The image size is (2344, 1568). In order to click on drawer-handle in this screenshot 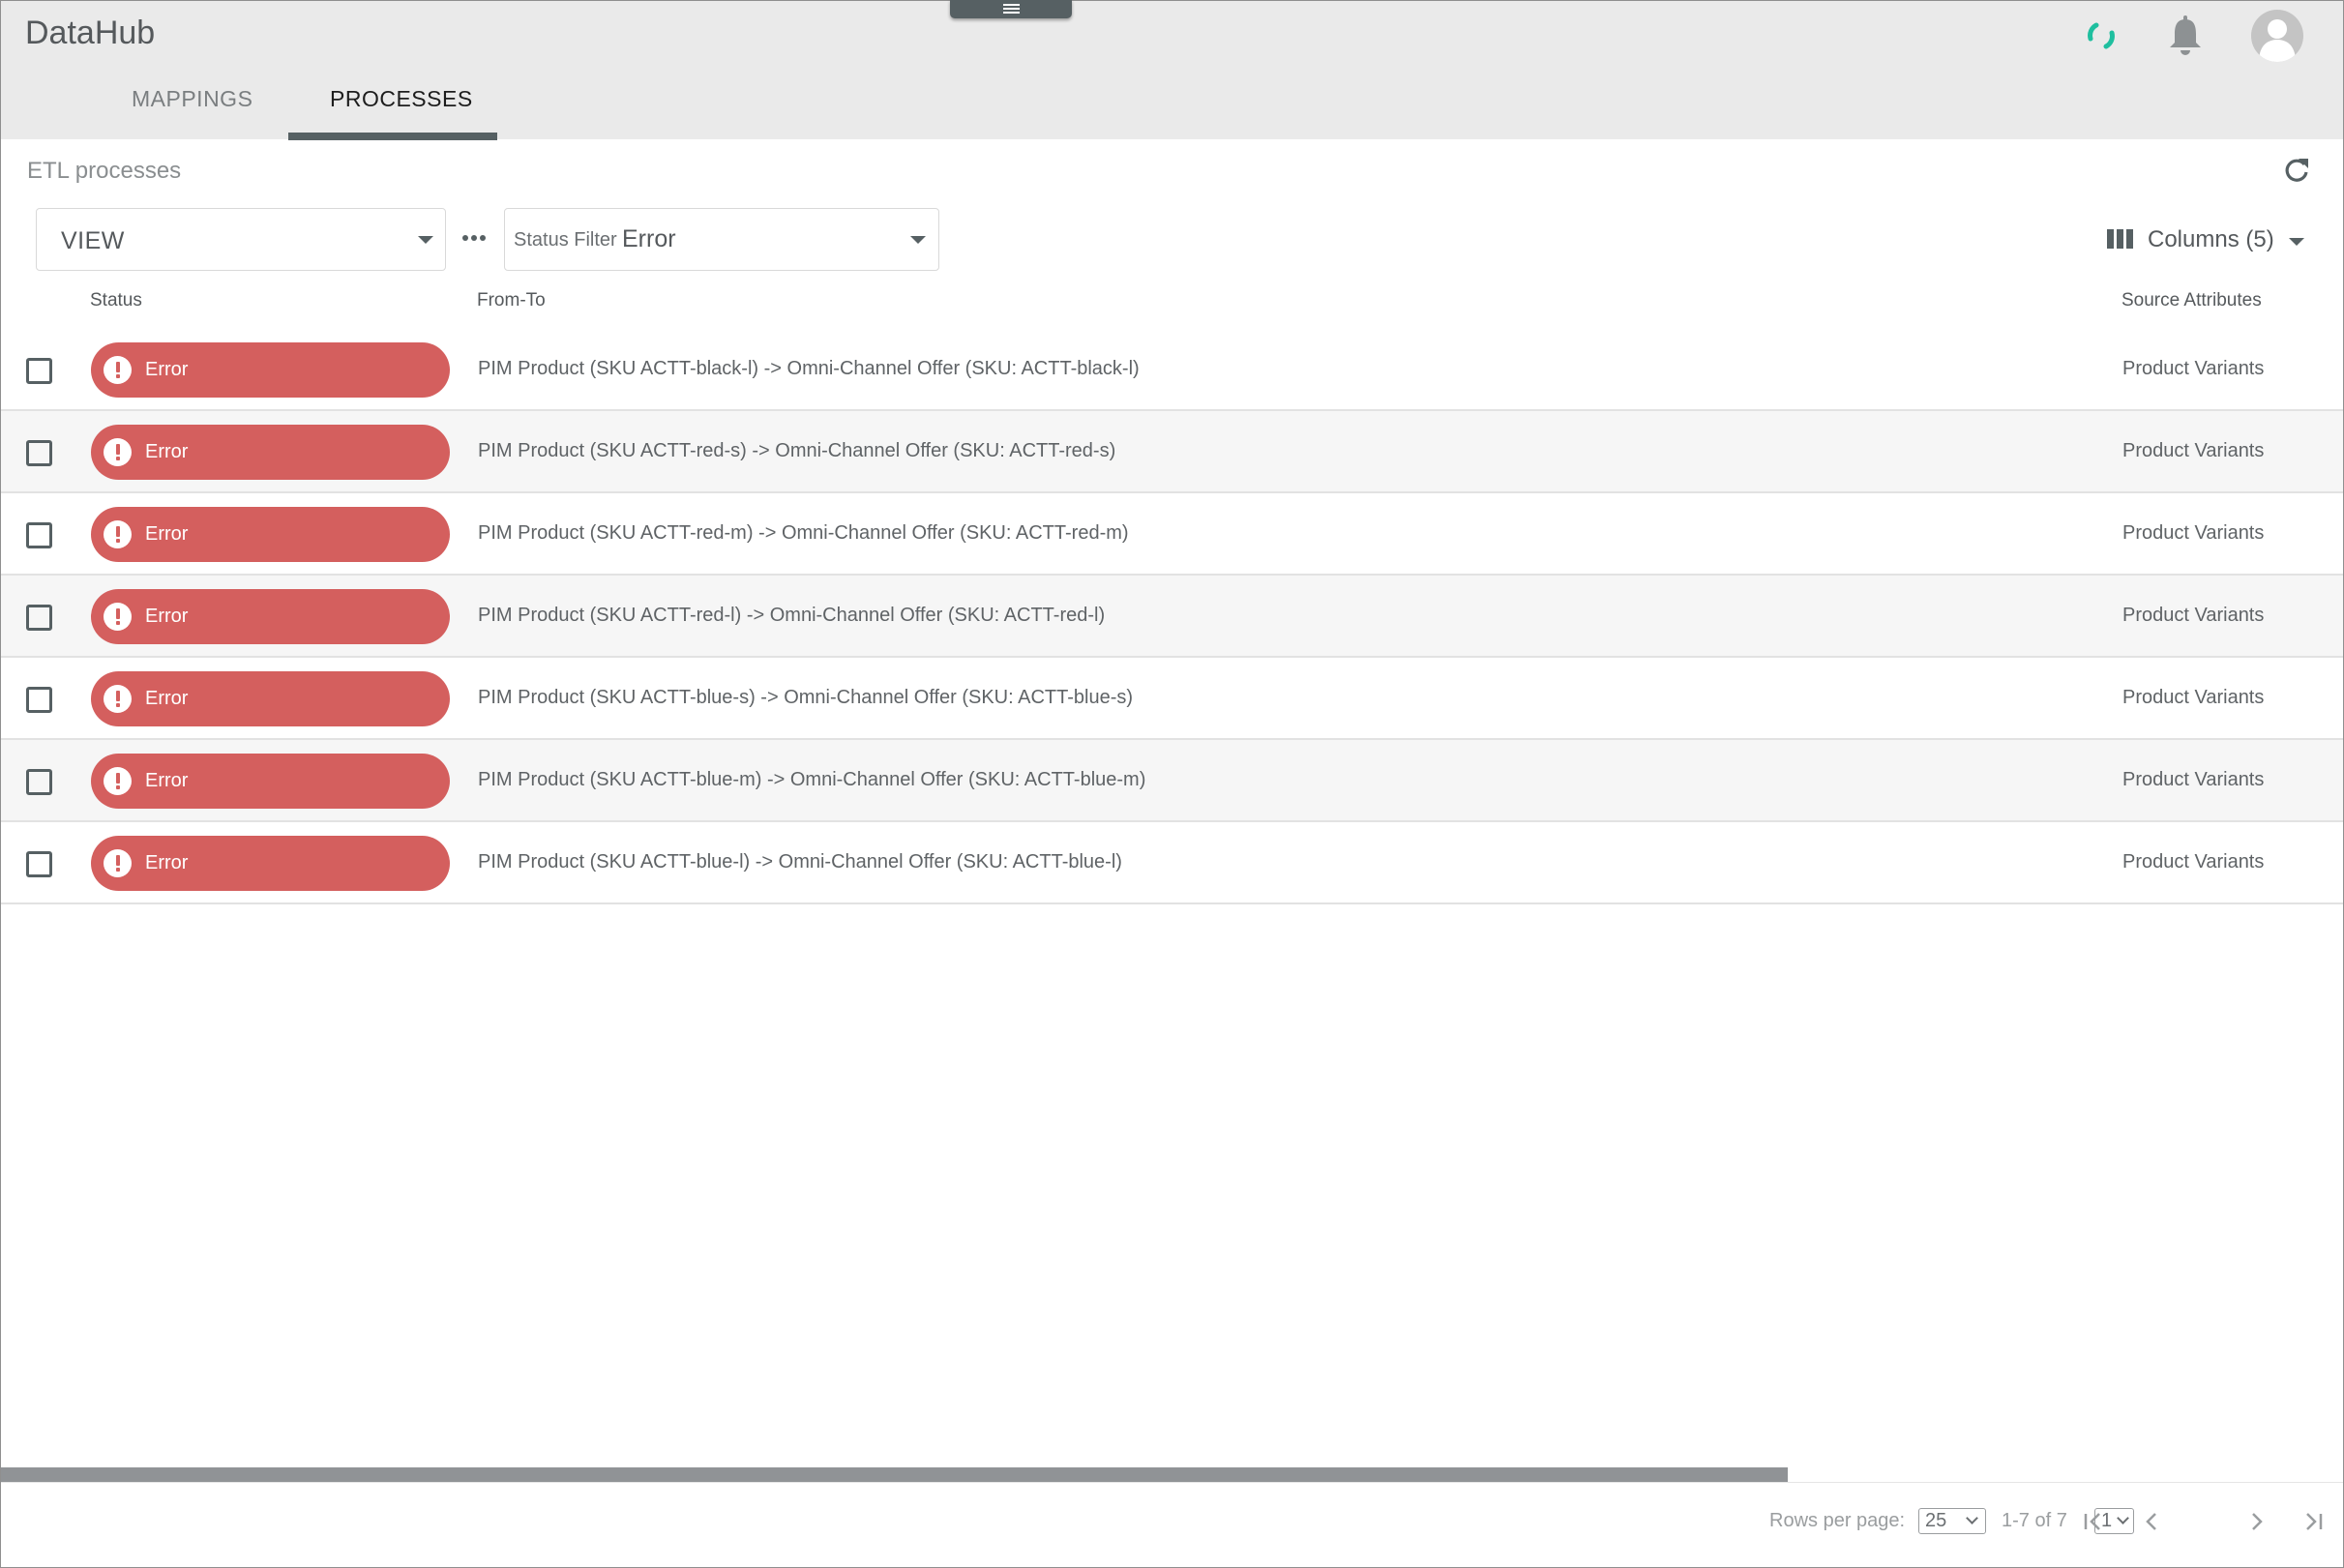, I will do `click(1011, 9)`.